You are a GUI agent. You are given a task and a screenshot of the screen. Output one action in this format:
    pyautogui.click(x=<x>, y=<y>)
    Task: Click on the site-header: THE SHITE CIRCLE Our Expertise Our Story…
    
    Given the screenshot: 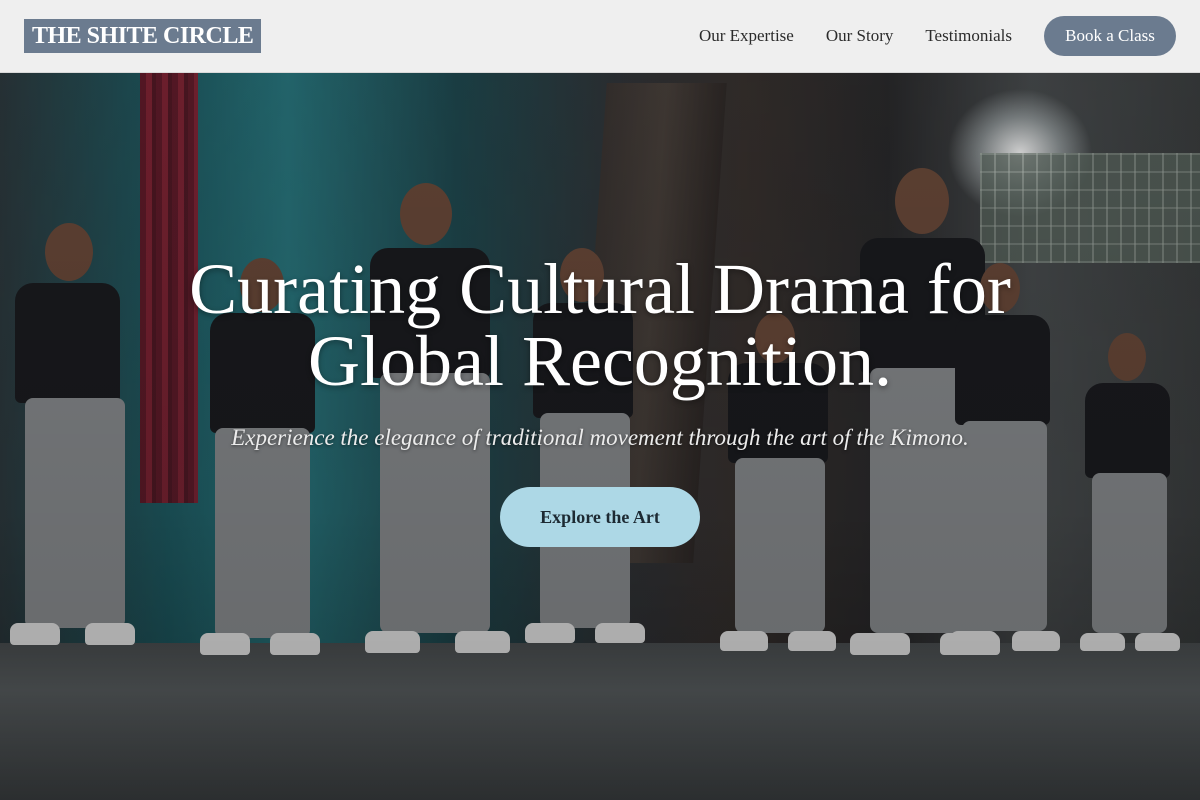 What is the action you would take?
    pyautogui.click(x=600, y=36)
    